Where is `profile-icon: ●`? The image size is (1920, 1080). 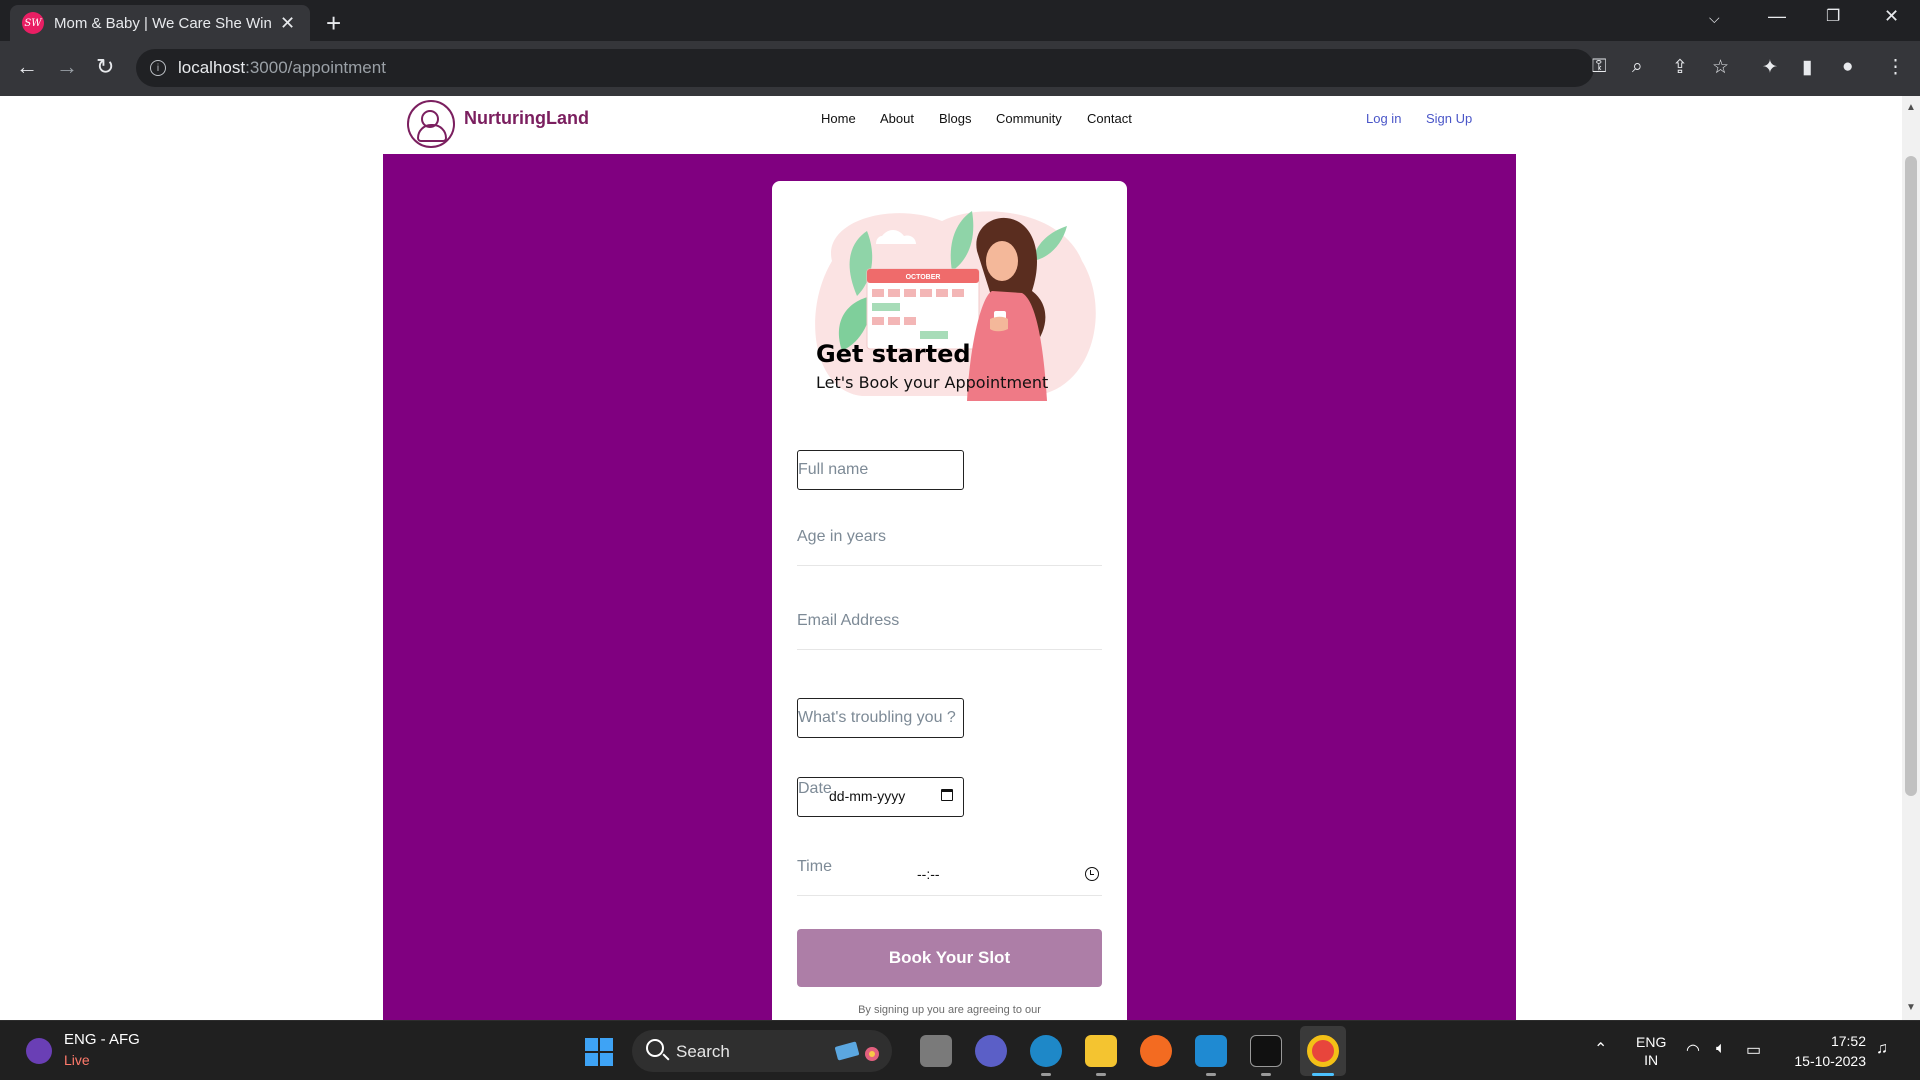 profile-icon: ● is located at coordinates (1847, 67).